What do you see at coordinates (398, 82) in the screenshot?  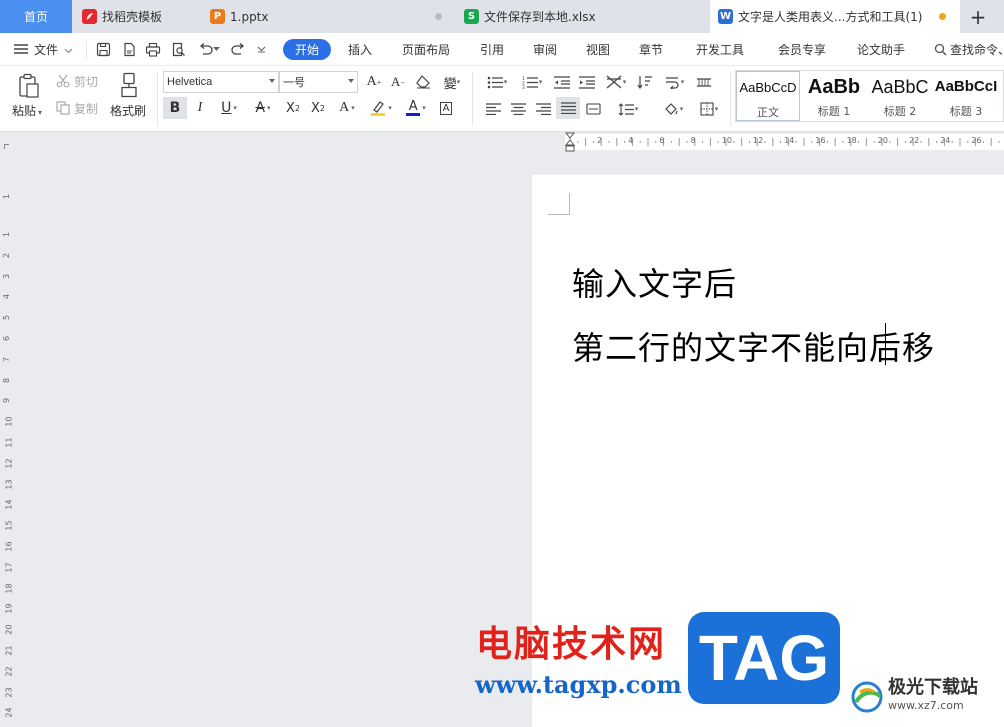 I see `shrink-font-icon: A −` at bounding box center [398, 82].